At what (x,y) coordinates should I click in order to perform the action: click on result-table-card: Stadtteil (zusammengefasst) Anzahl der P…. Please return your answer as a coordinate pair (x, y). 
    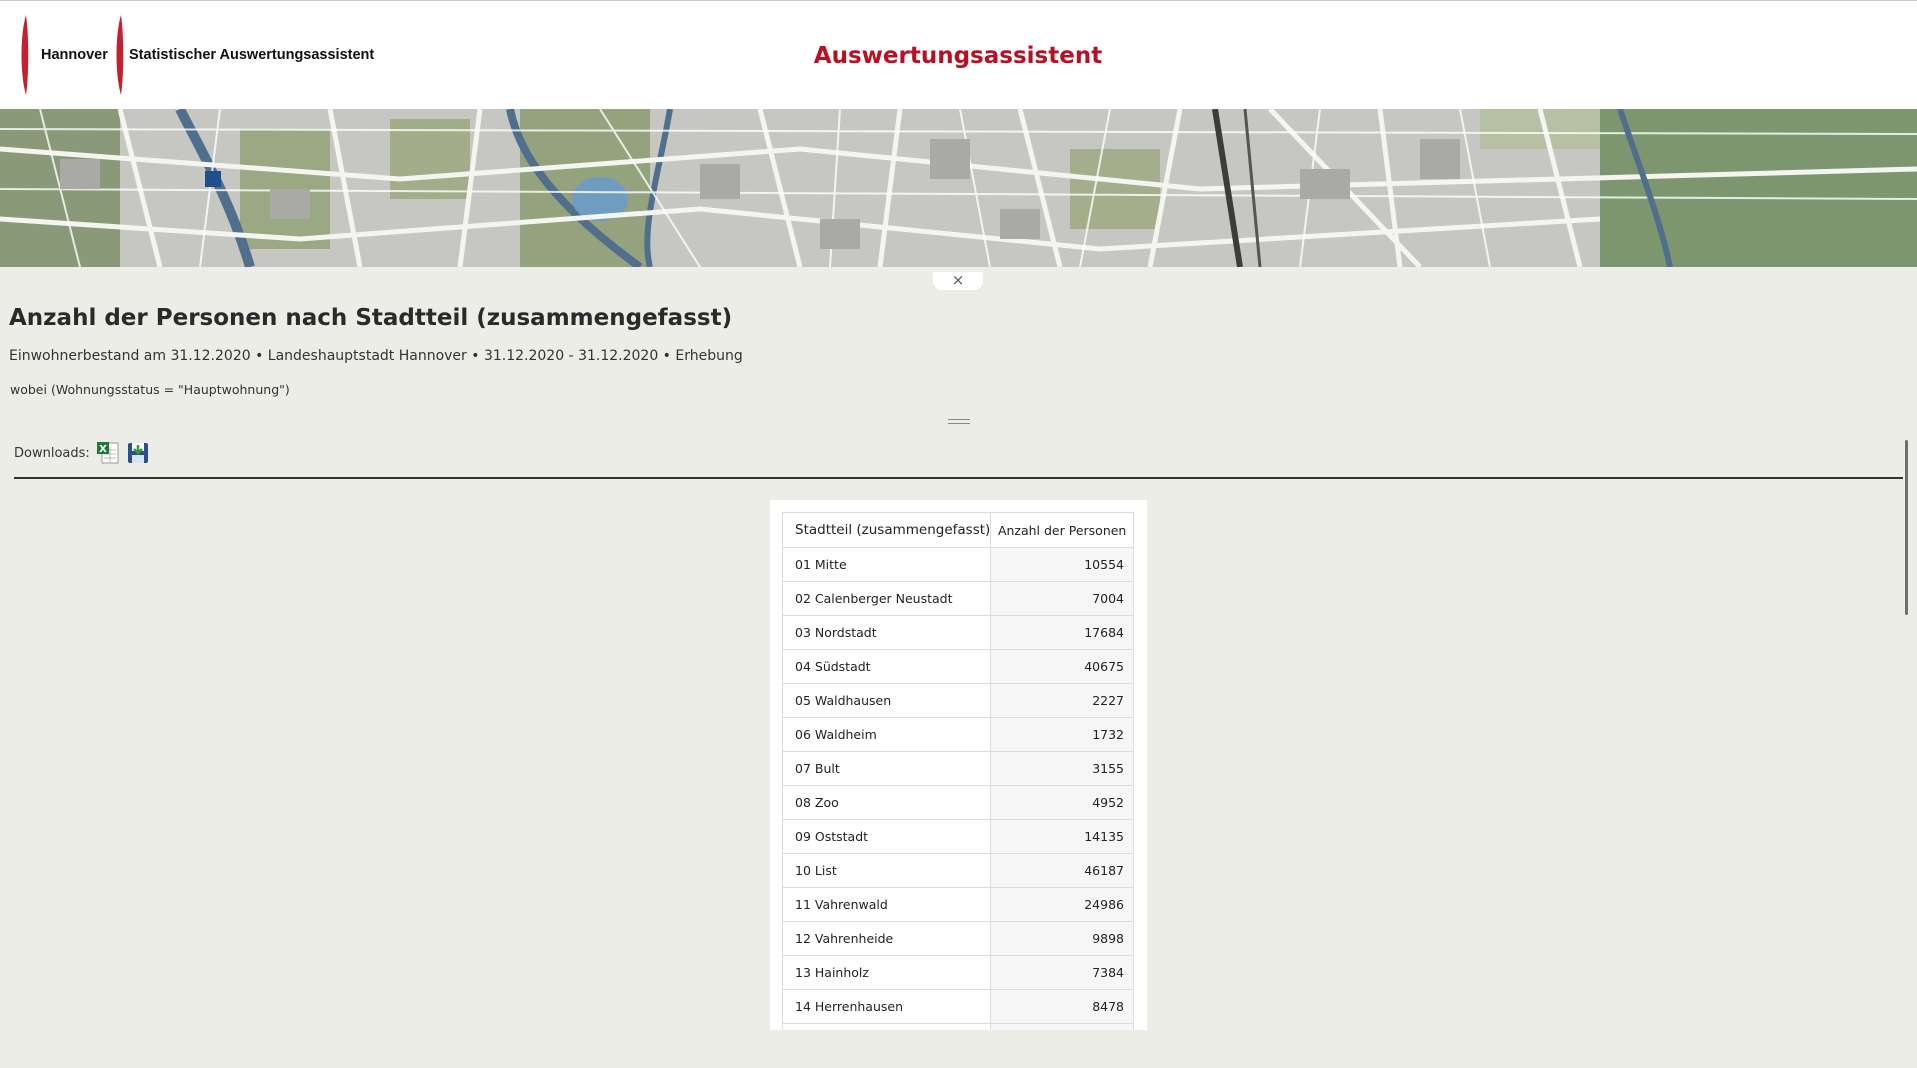
    Looking at the image, I should click on (958, 765).